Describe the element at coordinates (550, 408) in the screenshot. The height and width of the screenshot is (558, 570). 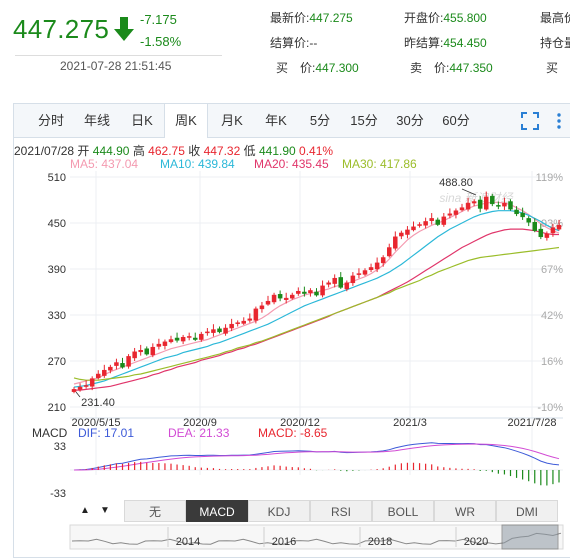
I see `y-tick-right-label: -10%` at that location.